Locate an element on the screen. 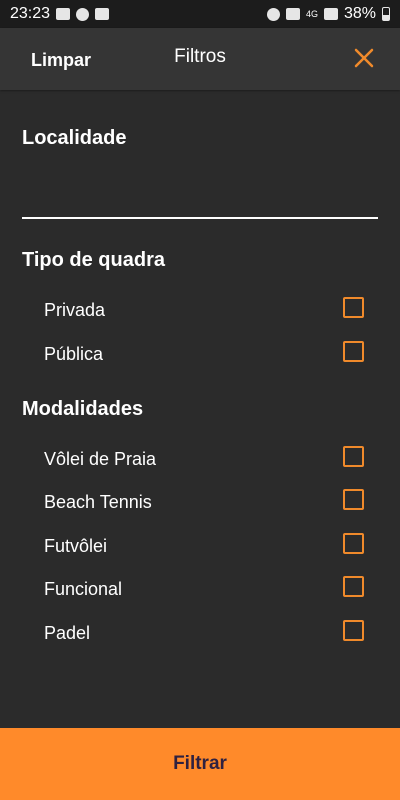  option-label: Futvôlei is located at coordinates (76, 546).